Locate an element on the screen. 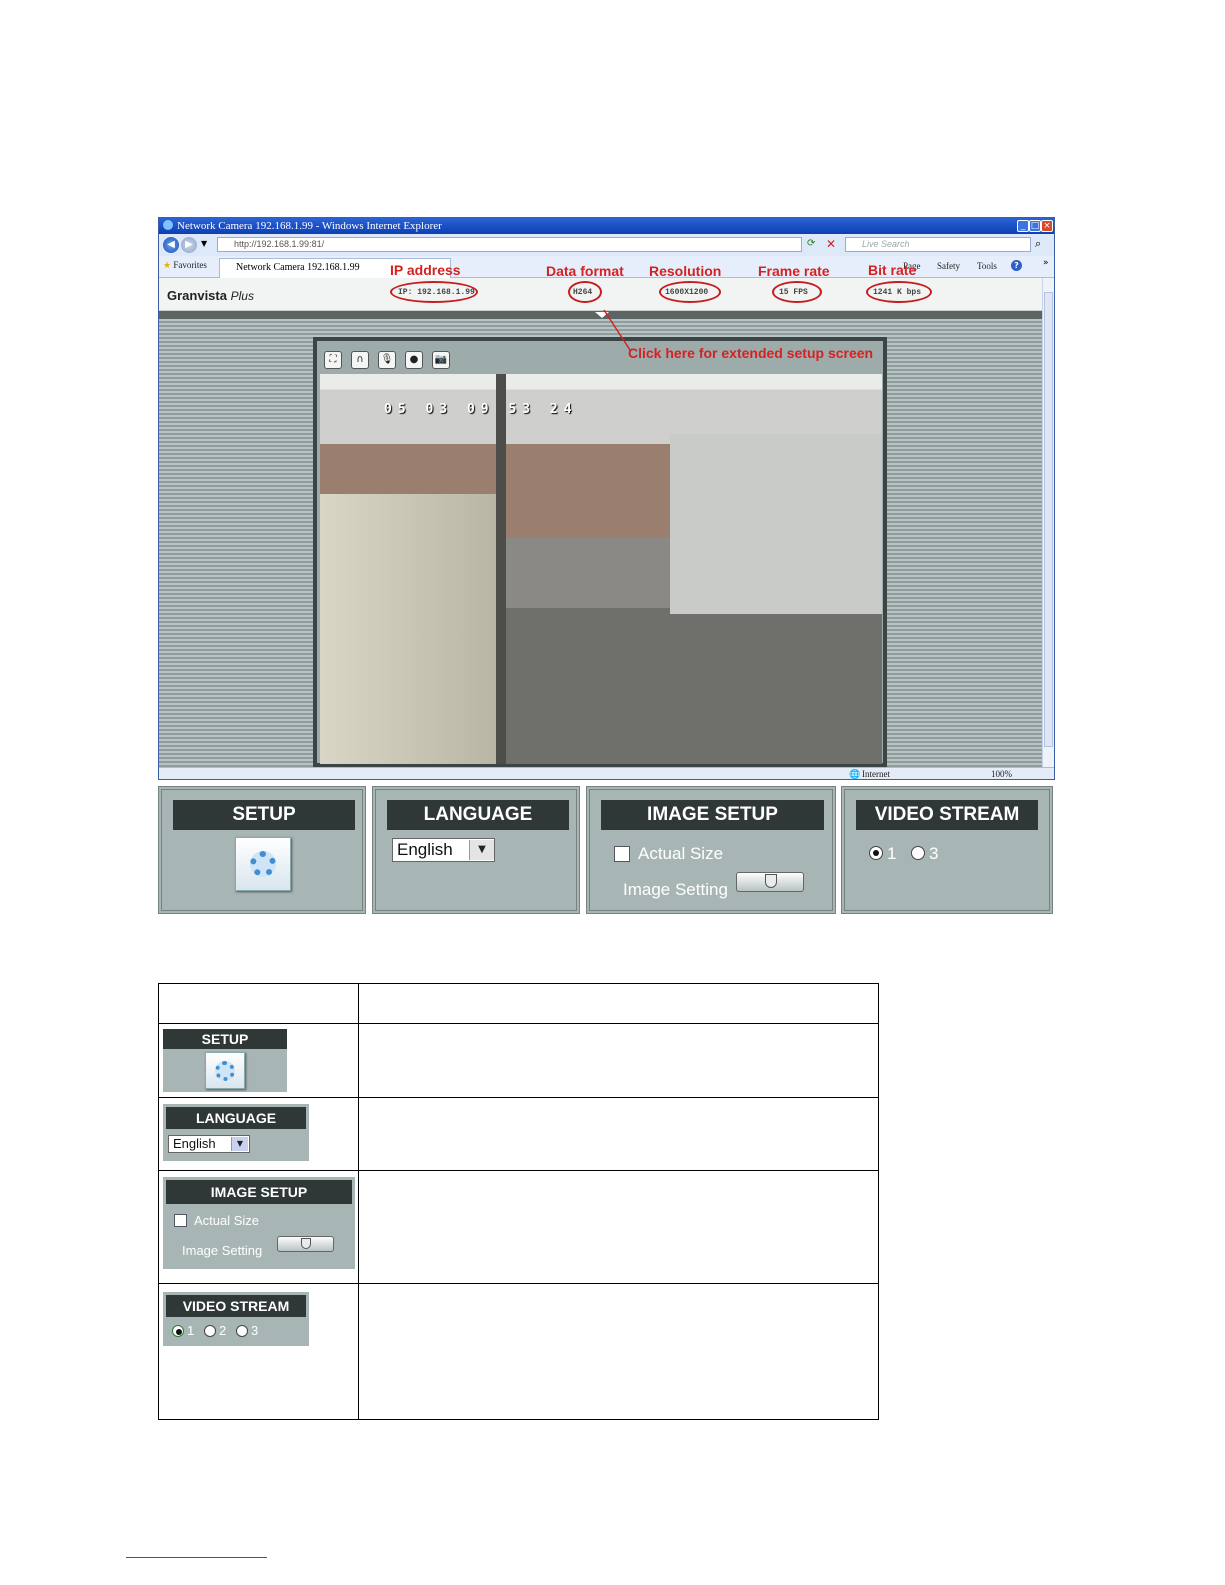 The image size is (1225, 1585). table-setup-thumbnail: SETUP is located at coordinates (225, 1060).